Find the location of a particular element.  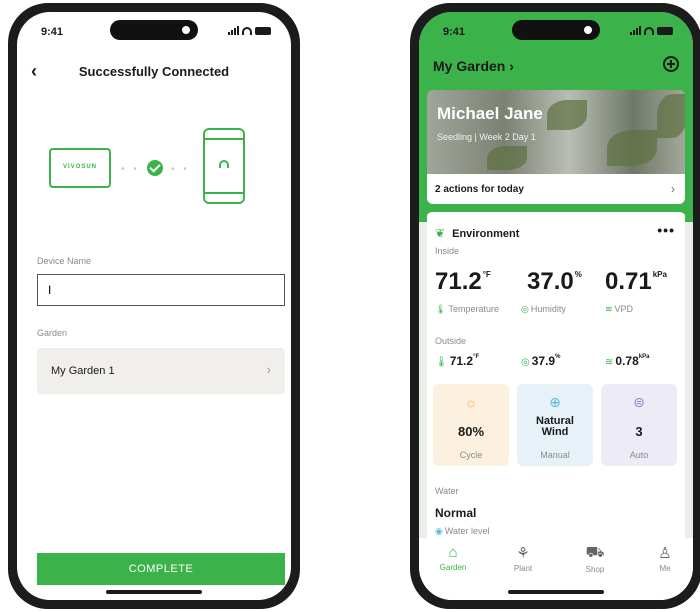

fan-icon: ⊜ is located at coordinates (639, 402).